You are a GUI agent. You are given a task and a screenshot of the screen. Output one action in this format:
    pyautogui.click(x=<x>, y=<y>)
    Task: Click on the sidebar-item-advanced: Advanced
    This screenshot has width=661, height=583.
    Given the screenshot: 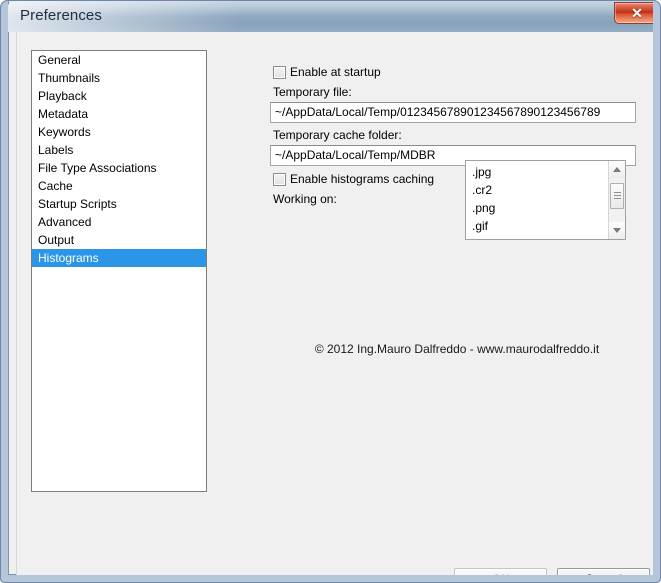 What is the action you would take?
    pyautogui.click(x=119, y=222)
    